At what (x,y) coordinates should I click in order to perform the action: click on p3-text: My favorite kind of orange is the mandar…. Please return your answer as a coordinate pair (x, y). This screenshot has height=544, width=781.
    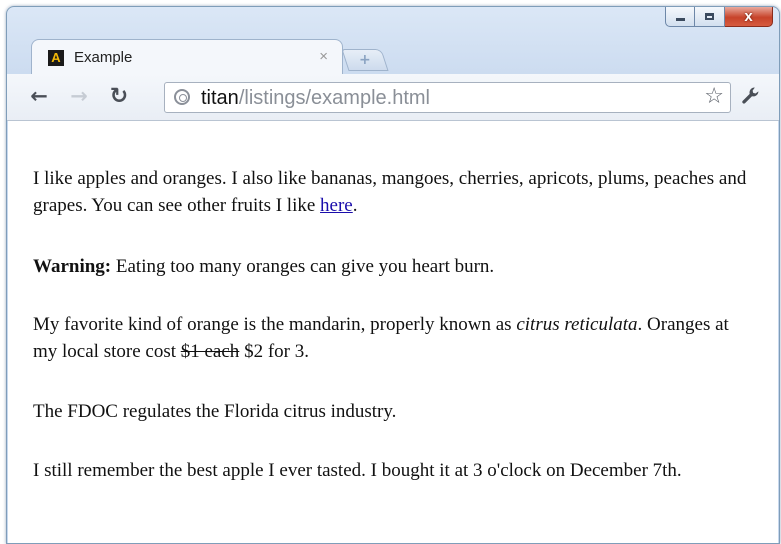
    Looking at the image, I should click on (275, 324).